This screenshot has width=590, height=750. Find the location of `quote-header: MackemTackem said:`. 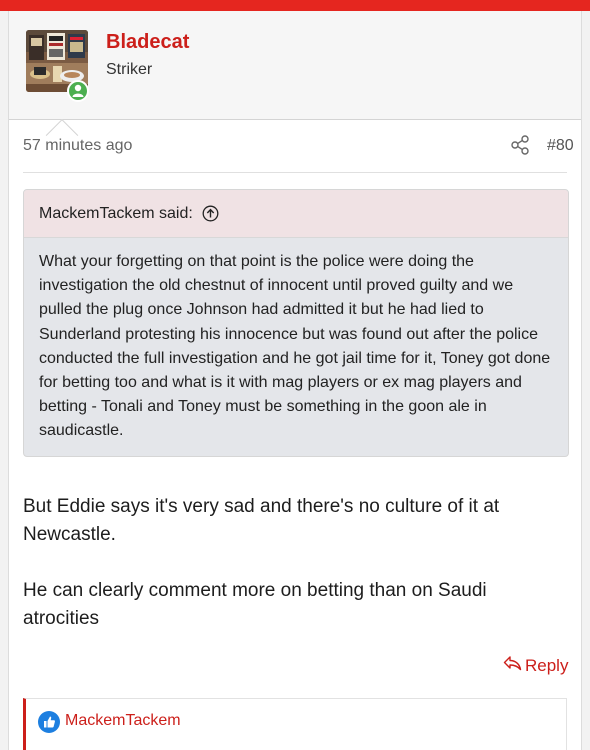

quote-header: MackemTackem said: is located at coordinates (296, 214).